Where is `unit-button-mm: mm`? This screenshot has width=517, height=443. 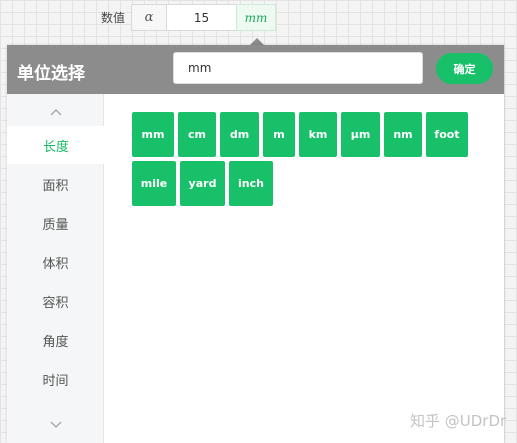
unit-button-mm: mm is located at coordinates (153, 134).